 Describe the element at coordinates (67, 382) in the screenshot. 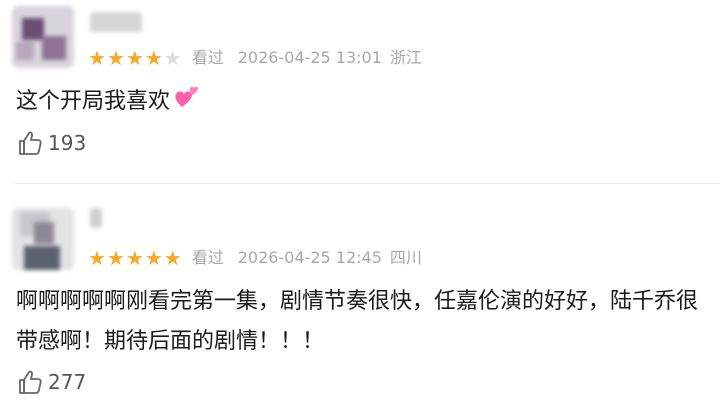

I see `like-count: 277` at that location.